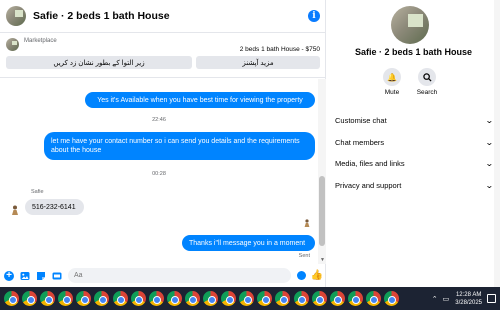 The image size is (500, 310). Describe the element at coordinates (248, 243) in the screenshot. I see `outgoing-message: Thanks i"ll message you in a moment` at that location.